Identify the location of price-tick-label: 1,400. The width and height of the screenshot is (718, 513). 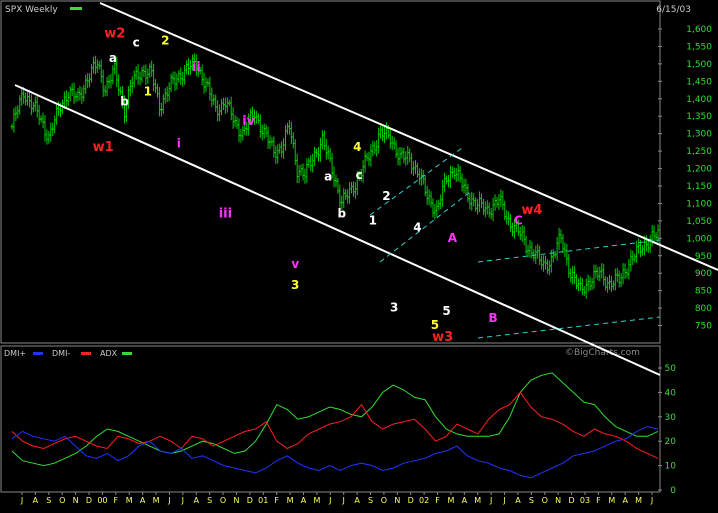
(699, 100).